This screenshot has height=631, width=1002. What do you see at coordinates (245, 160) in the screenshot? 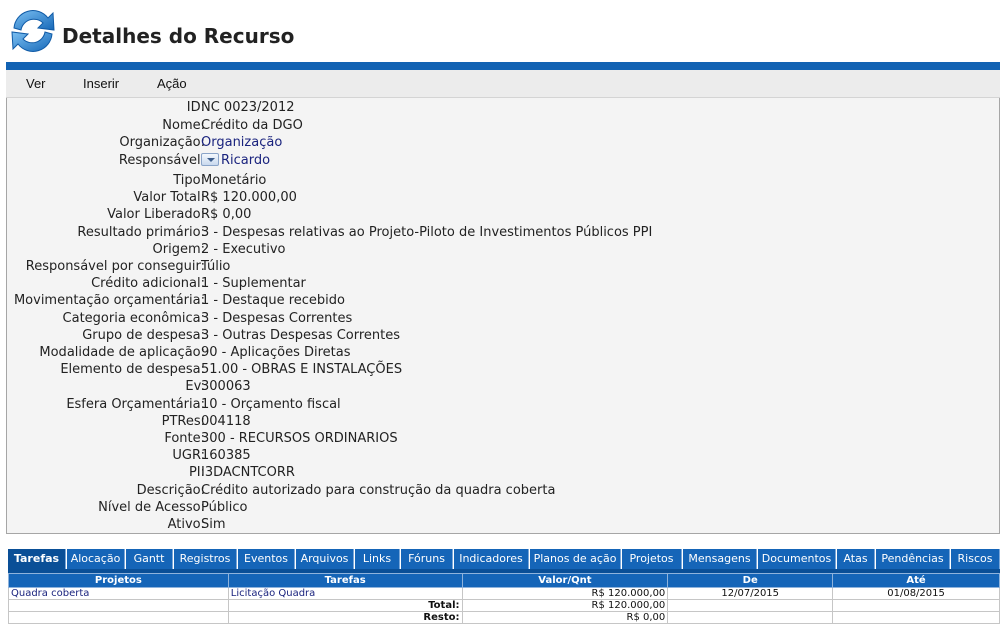
I see `responsavel-link: Ricardo` at bounding box center [245, 160].